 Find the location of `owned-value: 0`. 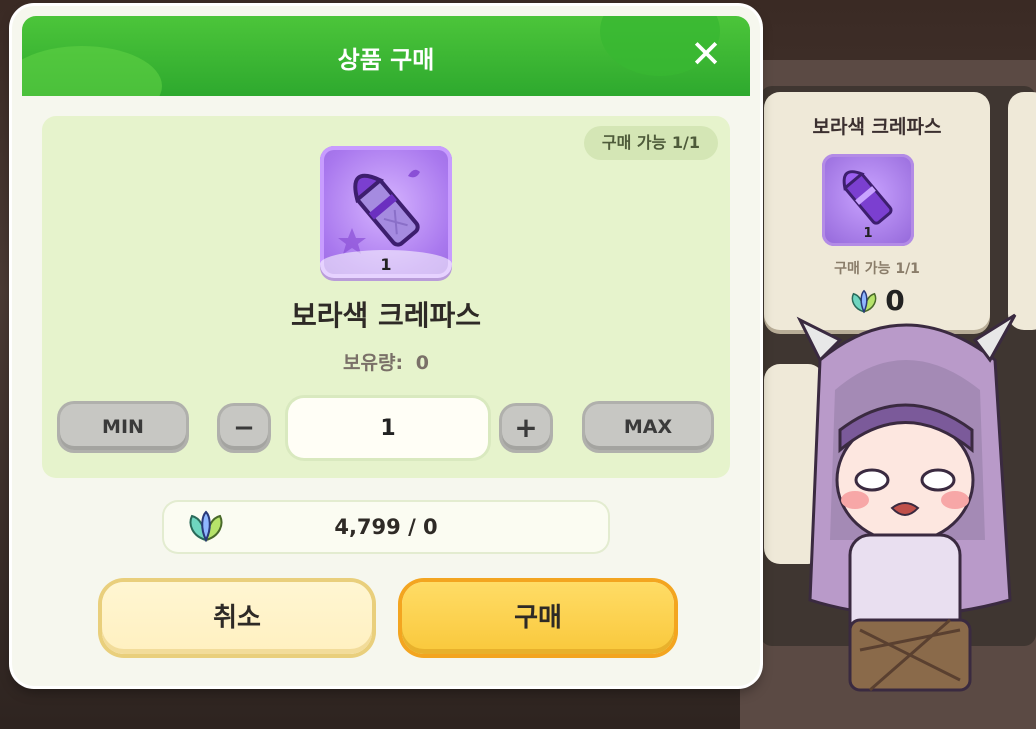

owned-value: 0 is located at coordinates (422, 363).